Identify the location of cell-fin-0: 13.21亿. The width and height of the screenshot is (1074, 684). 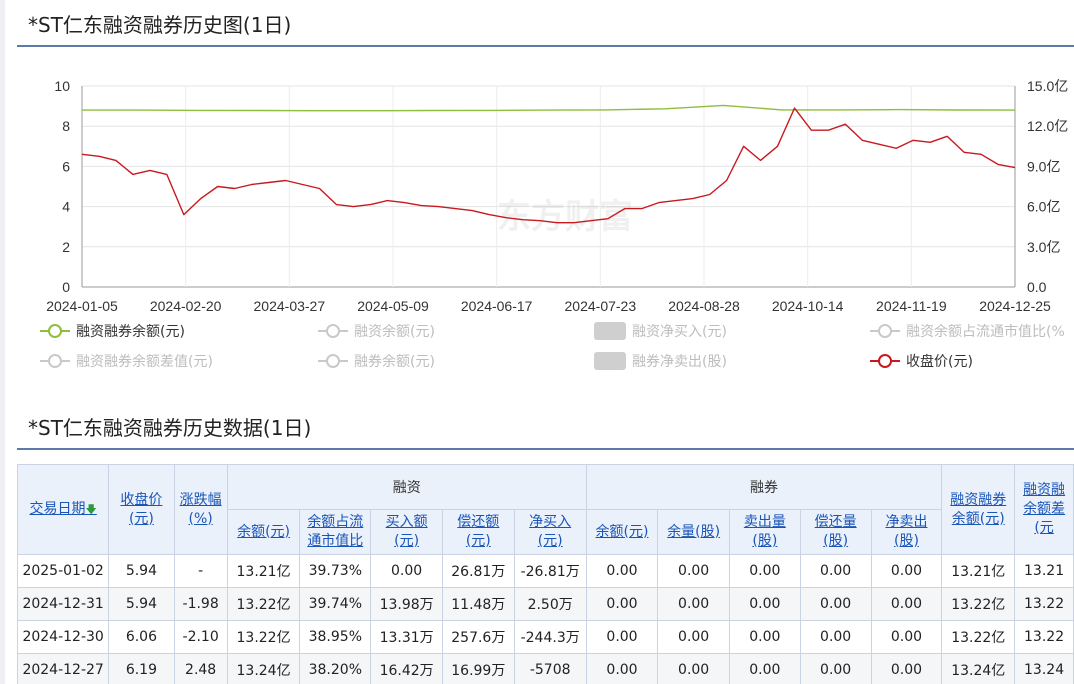
(263, 571).